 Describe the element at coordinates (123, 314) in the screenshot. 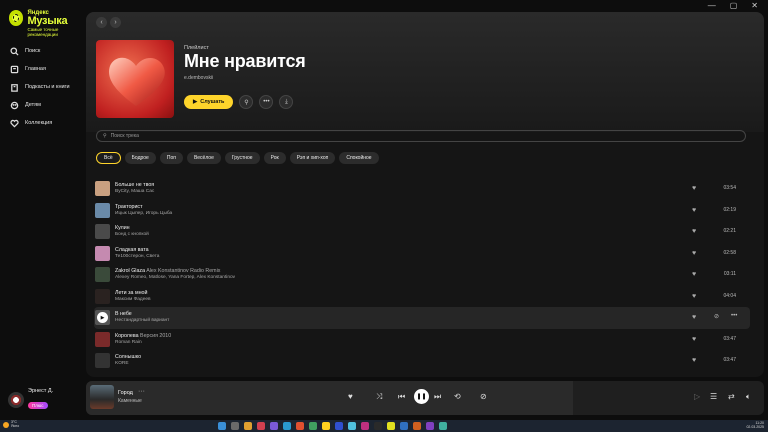

I see `track-title: В небе` at that location.